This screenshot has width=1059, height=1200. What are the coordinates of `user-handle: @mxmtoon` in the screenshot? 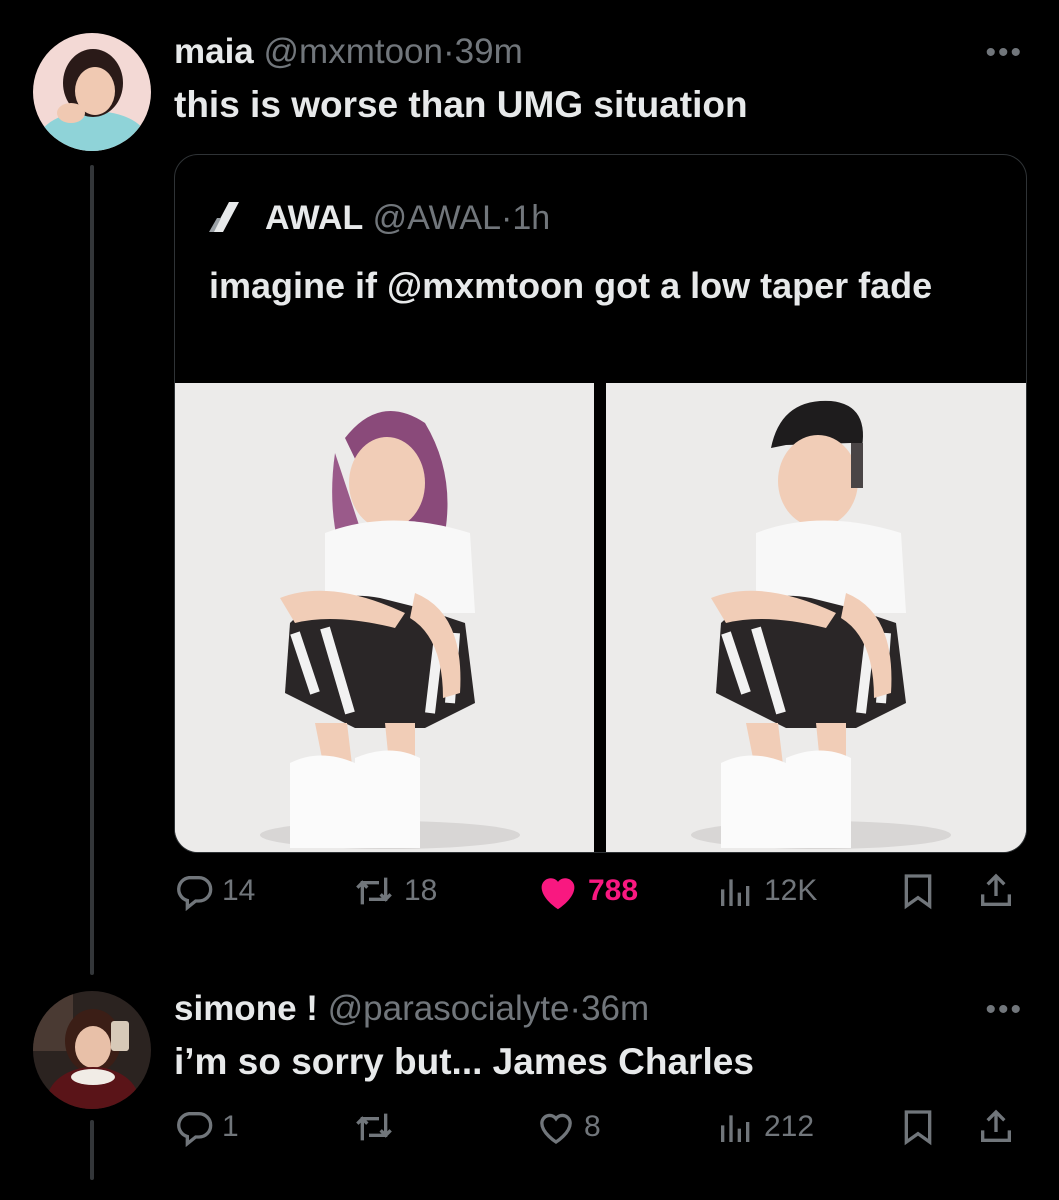 It's located at (353, 51).